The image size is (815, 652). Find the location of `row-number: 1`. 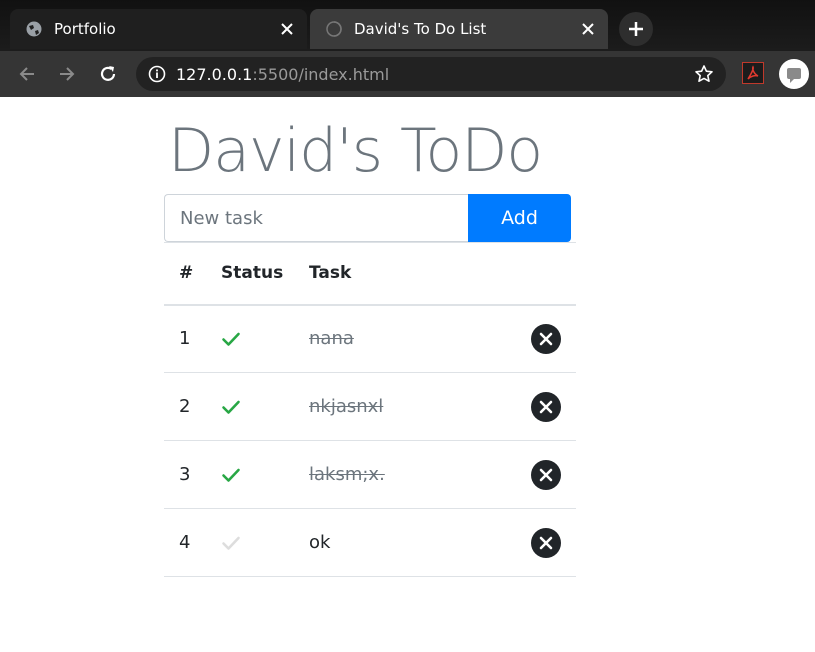

row-number: 1 is located at coordinates (185, 338).